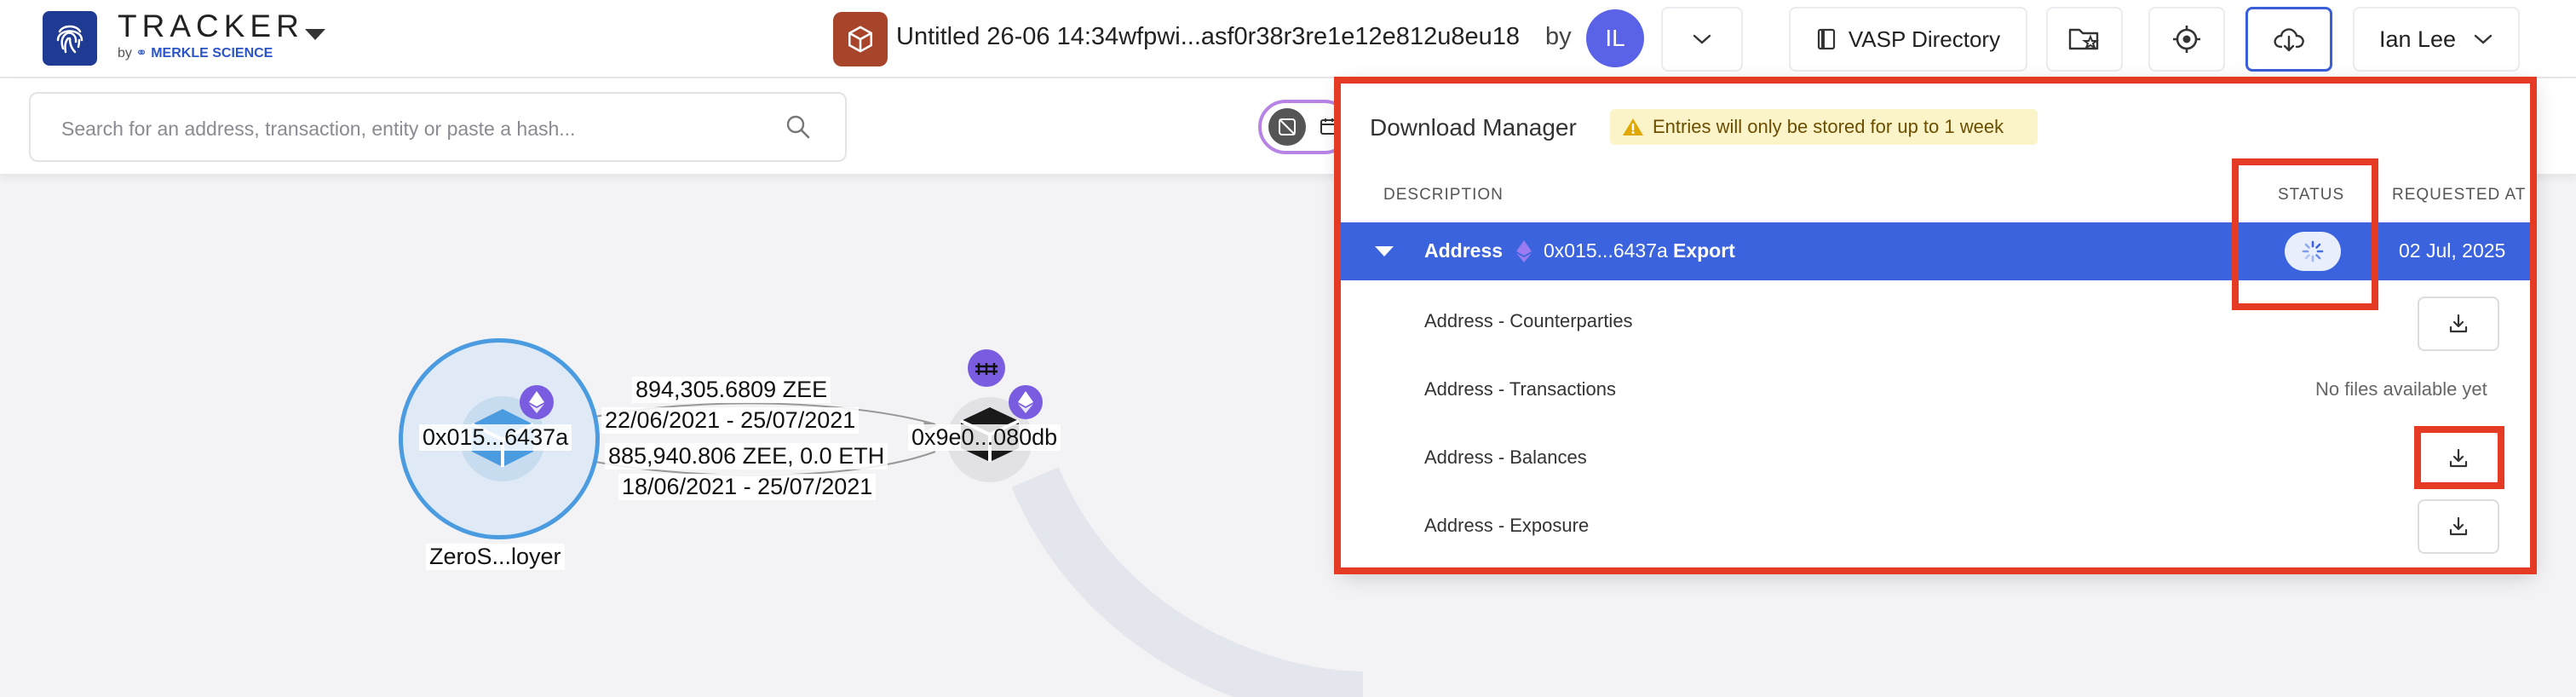 The image size is (2576, 697). Describe the element at coordinates (2312, 195) in the screenshot. I see `column-header-status: STATUS` at that location.